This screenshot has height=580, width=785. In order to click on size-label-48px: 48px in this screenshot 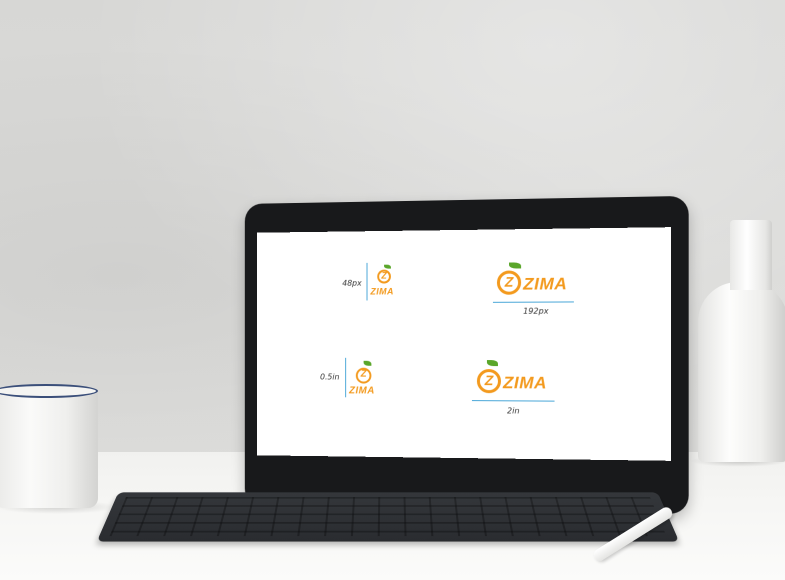, I will do `click(351, 283)`.